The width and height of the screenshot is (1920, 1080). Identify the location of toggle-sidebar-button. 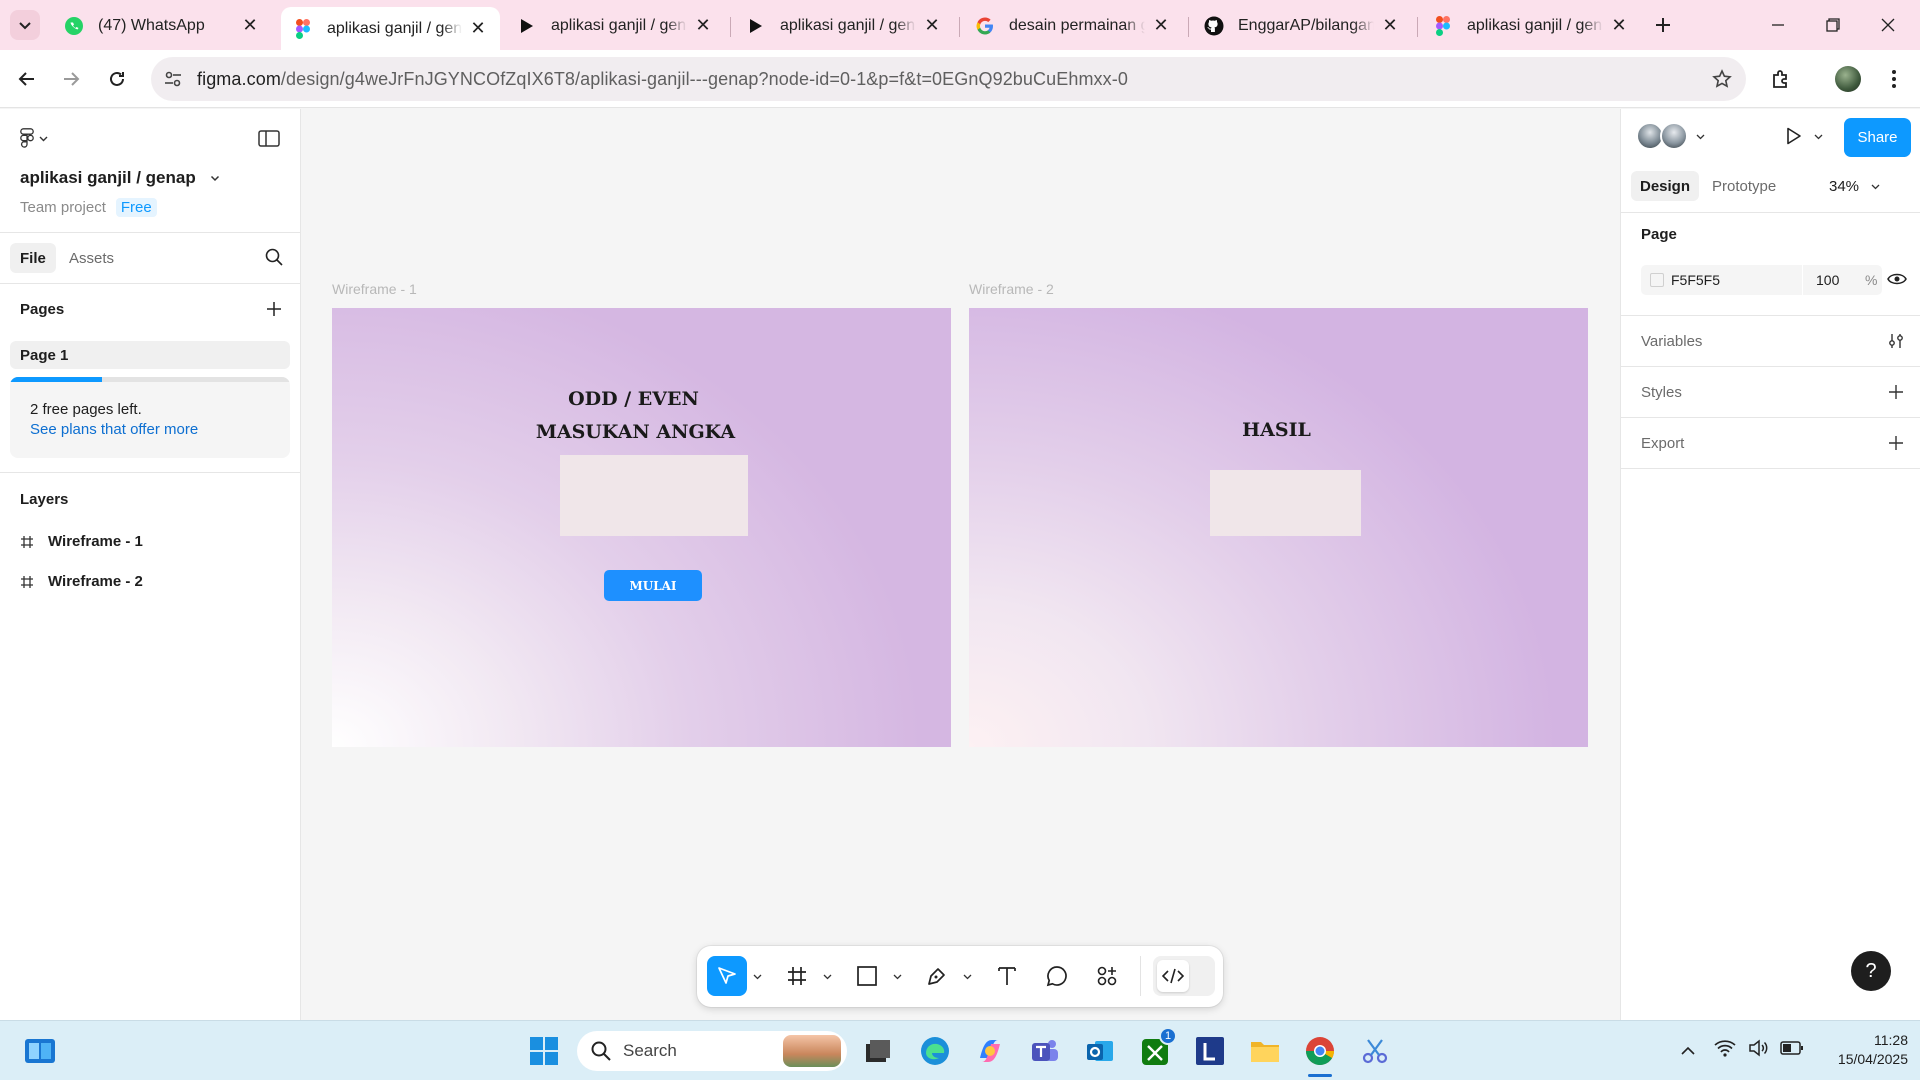
(269, 141).